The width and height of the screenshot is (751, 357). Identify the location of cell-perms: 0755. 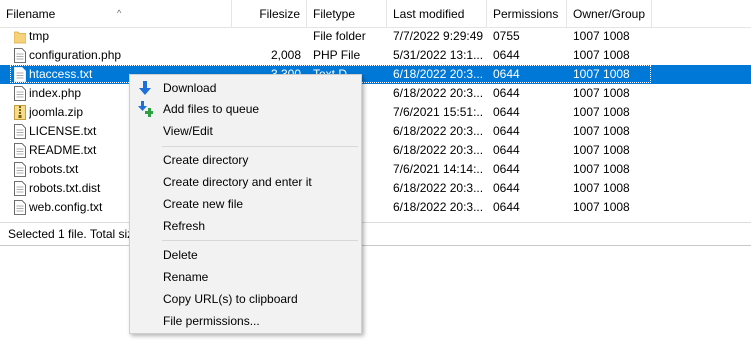
(506, 36).